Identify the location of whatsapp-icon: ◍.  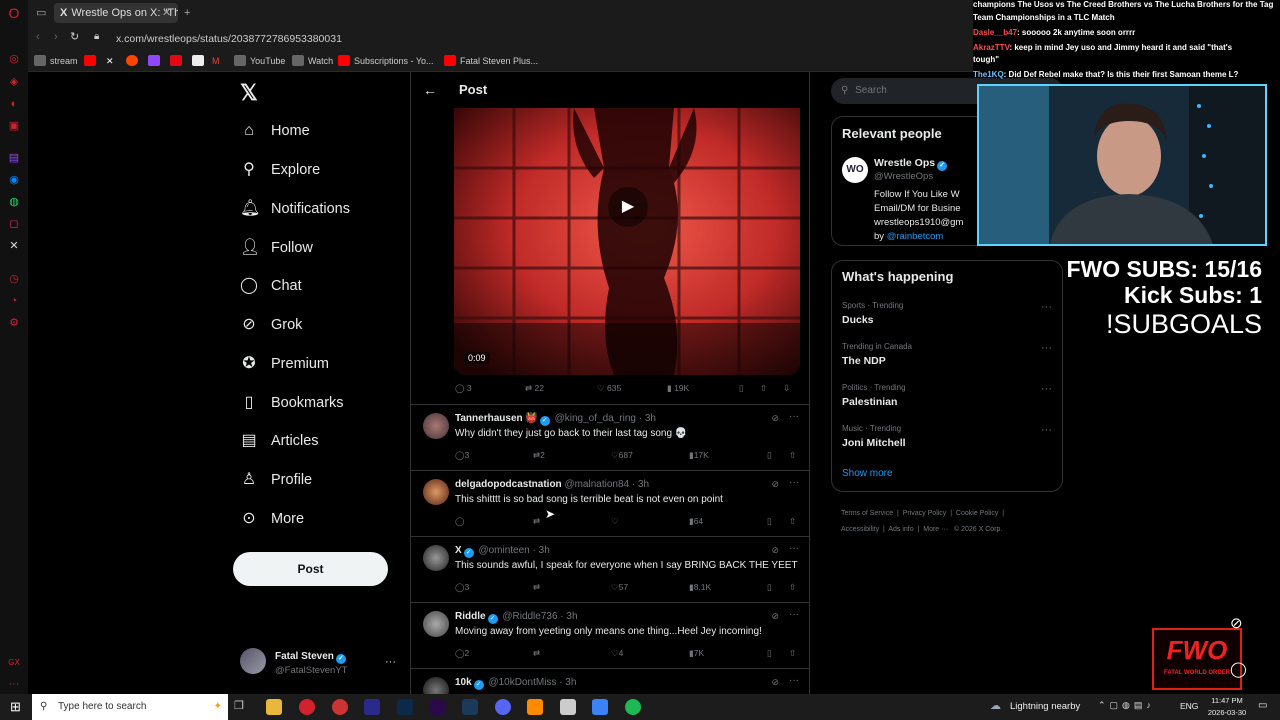
(14, 202).